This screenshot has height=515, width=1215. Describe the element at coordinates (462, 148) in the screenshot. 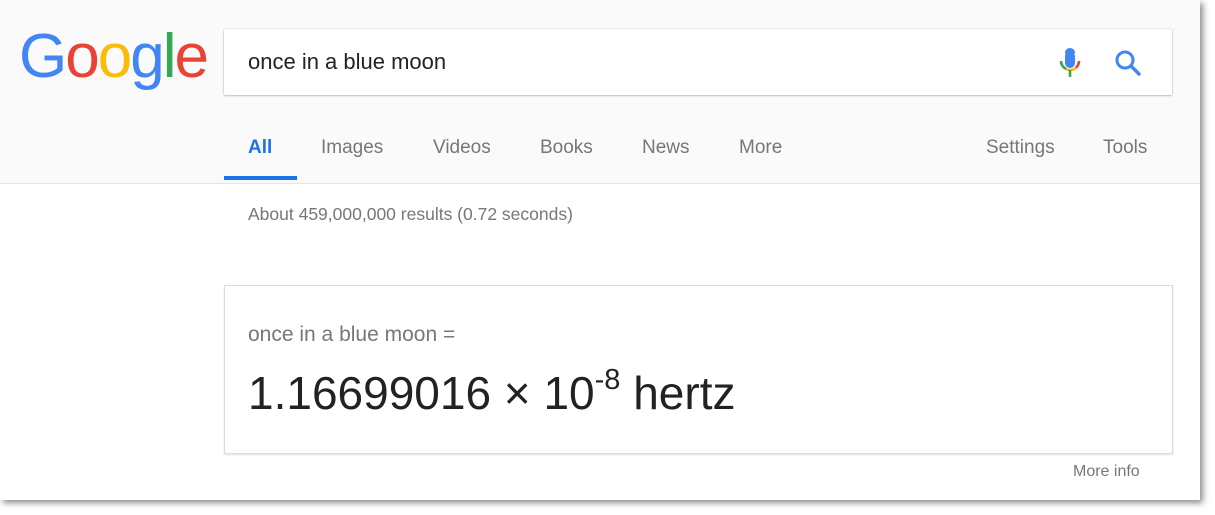

I see `tab-videos: Videos` at that location.